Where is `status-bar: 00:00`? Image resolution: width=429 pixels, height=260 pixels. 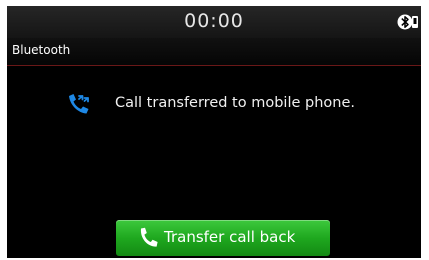 status-bar: 00:00 is located at coordinates (214, 22).